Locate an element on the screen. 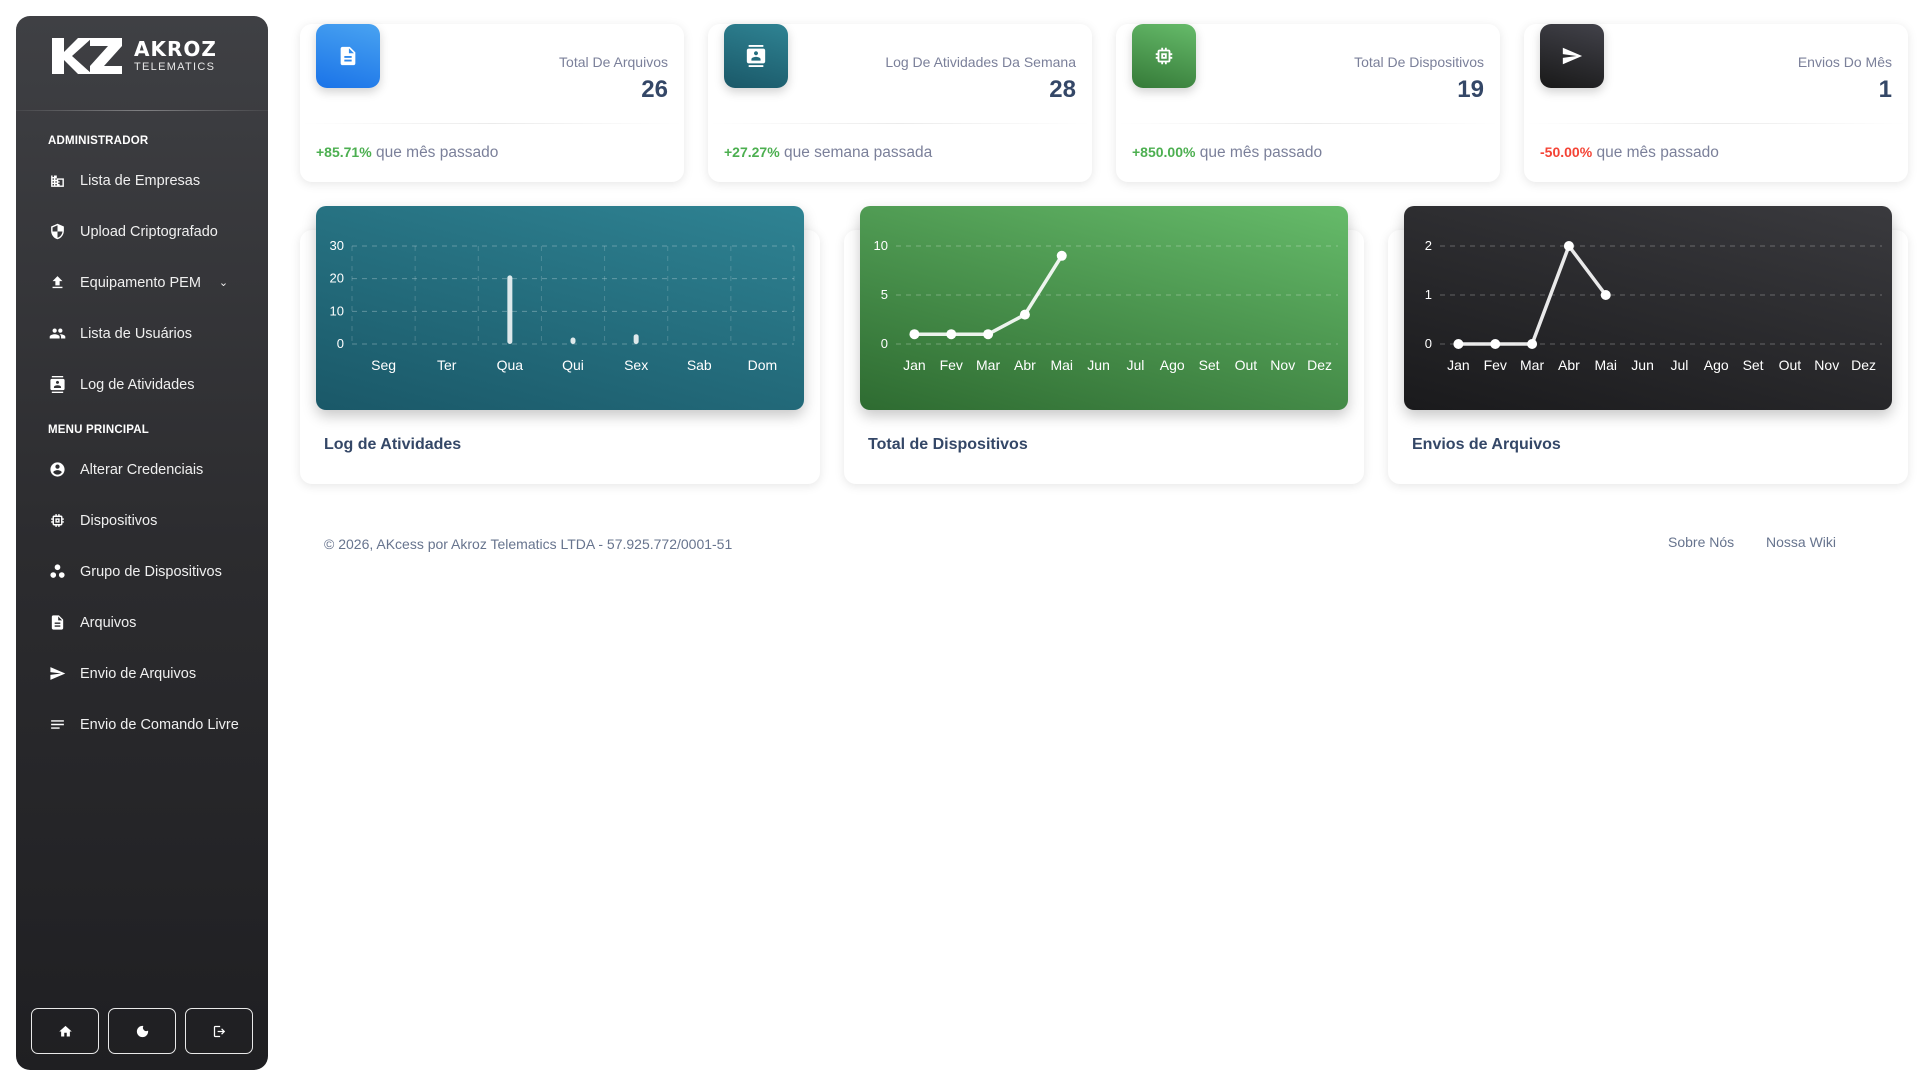  home-icon is located at coordinates (65, 1030).